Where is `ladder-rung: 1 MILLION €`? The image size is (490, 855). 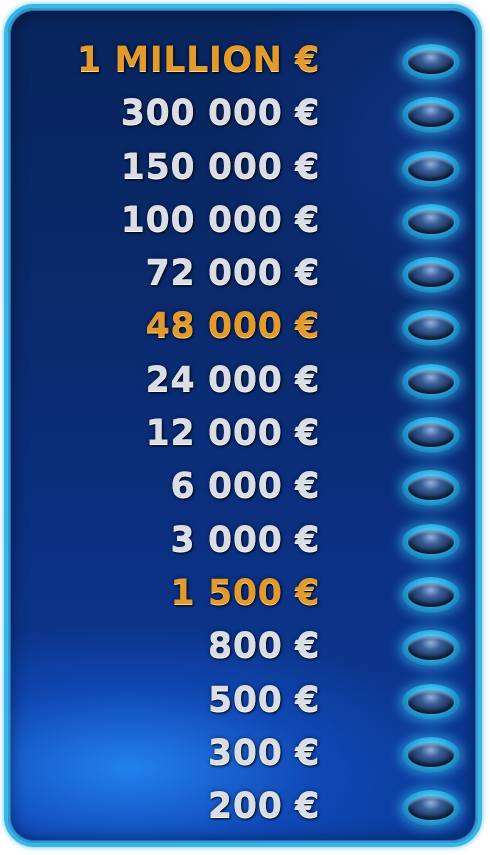 ladder-rung: 1 MILLION € is located at coordinates (243, 60).